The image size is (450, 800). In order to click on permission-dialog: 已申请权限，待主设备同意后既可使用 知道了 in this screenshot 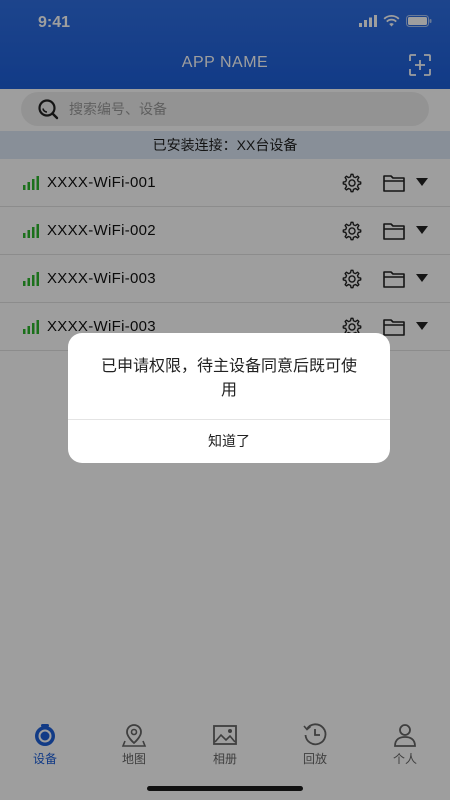, I will do `click(229, 398)`.